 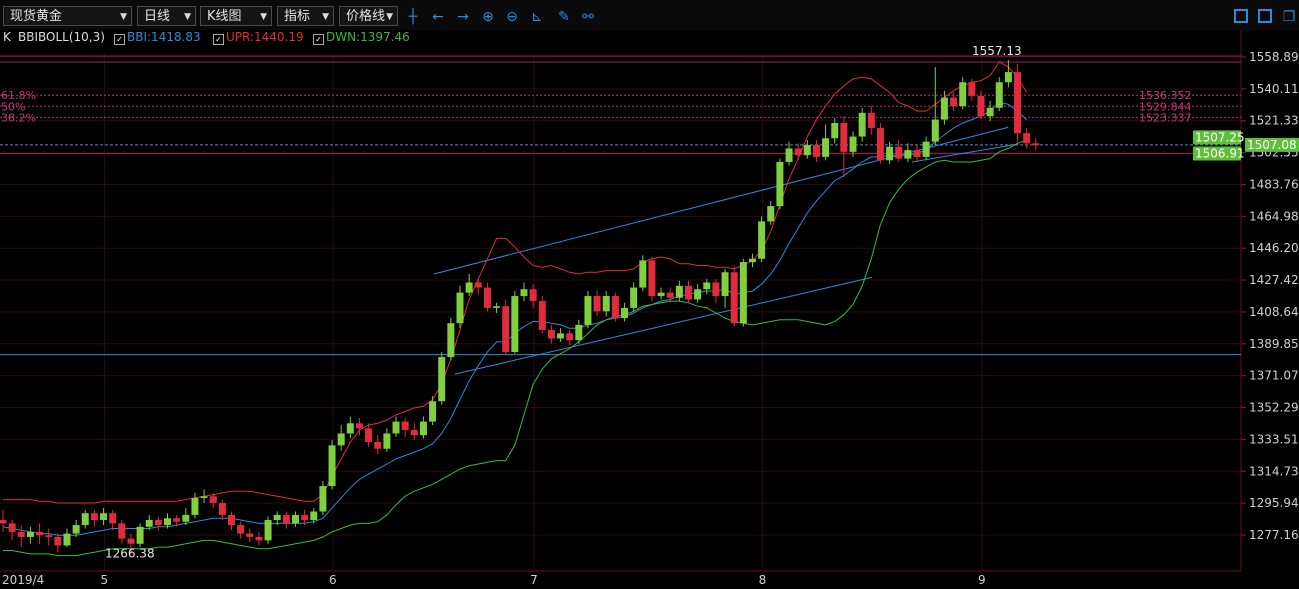 I want to click on y-tick-label: 1446.20, so click(x=1274, y=248).